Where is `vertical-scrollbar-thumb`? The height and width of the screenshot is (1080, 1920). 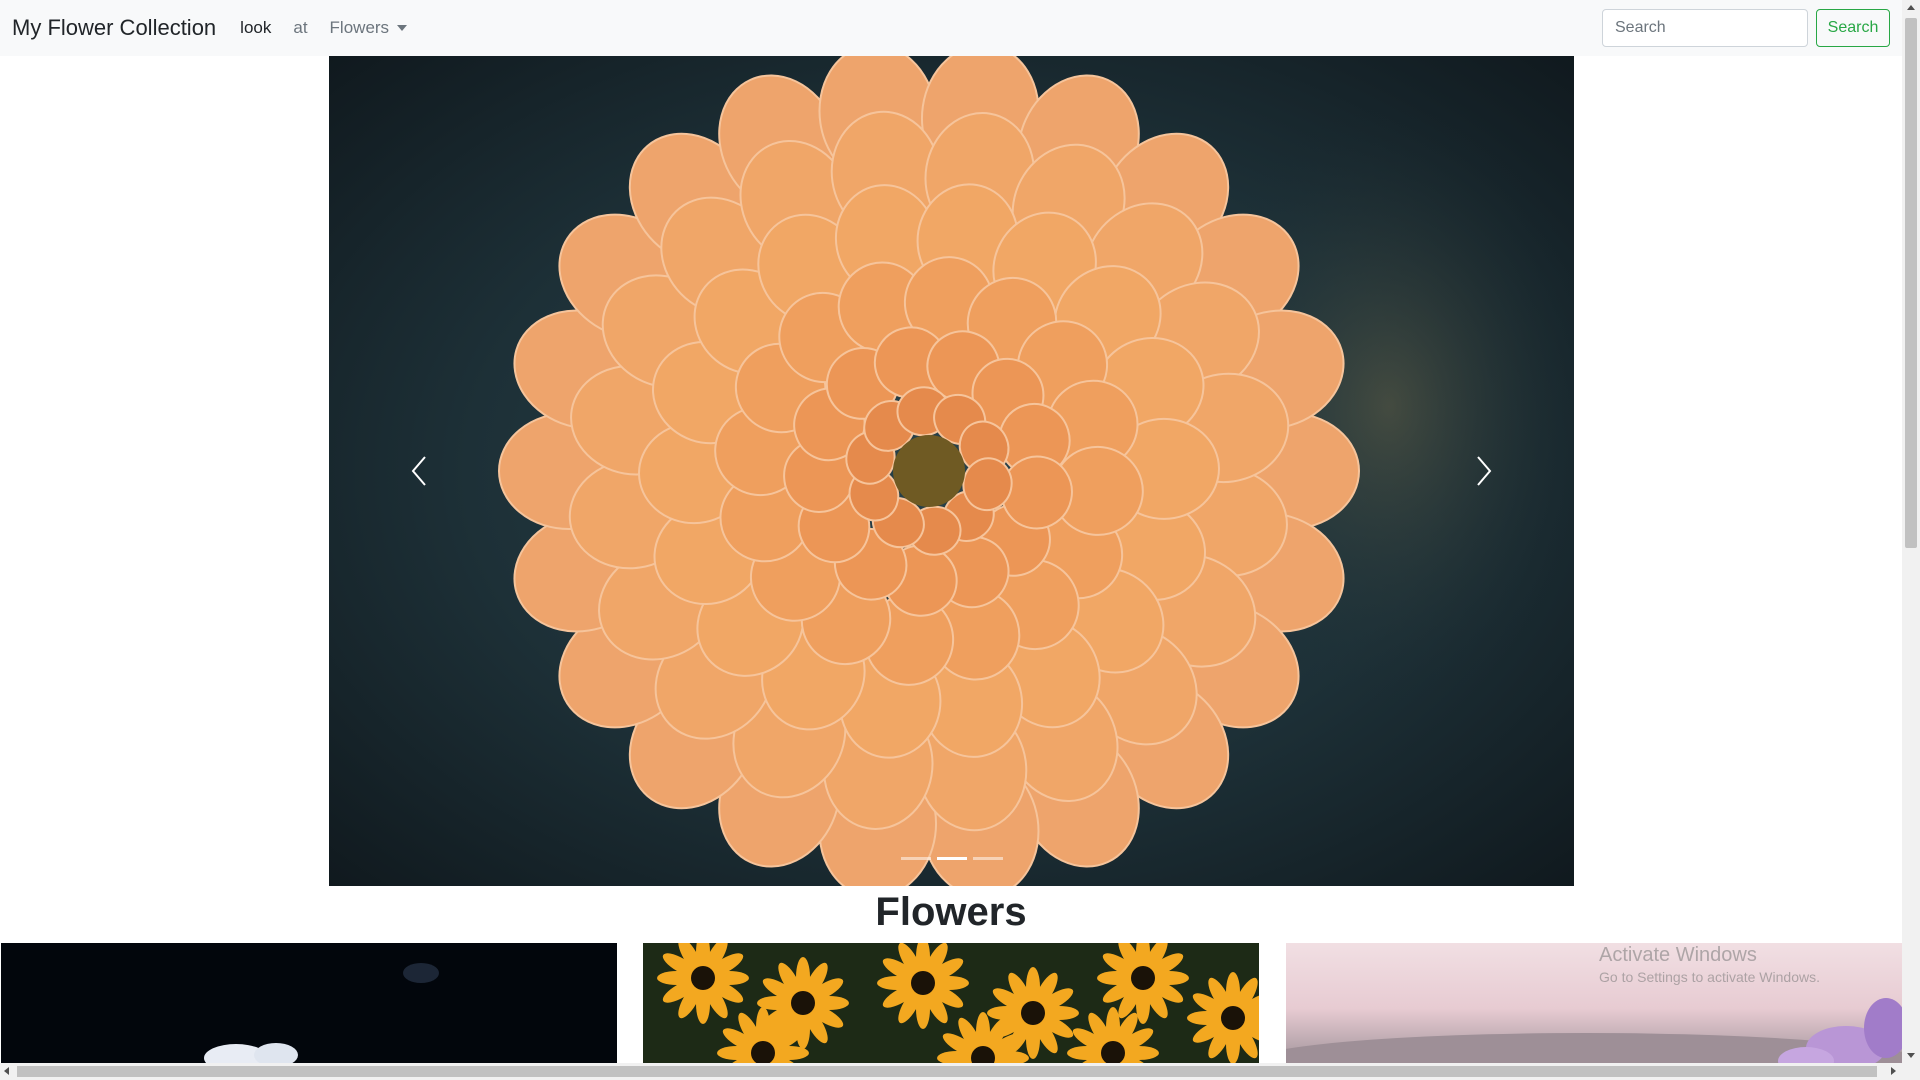 vertical-scrollbar-thumb is located at coordinates (1911, 283).